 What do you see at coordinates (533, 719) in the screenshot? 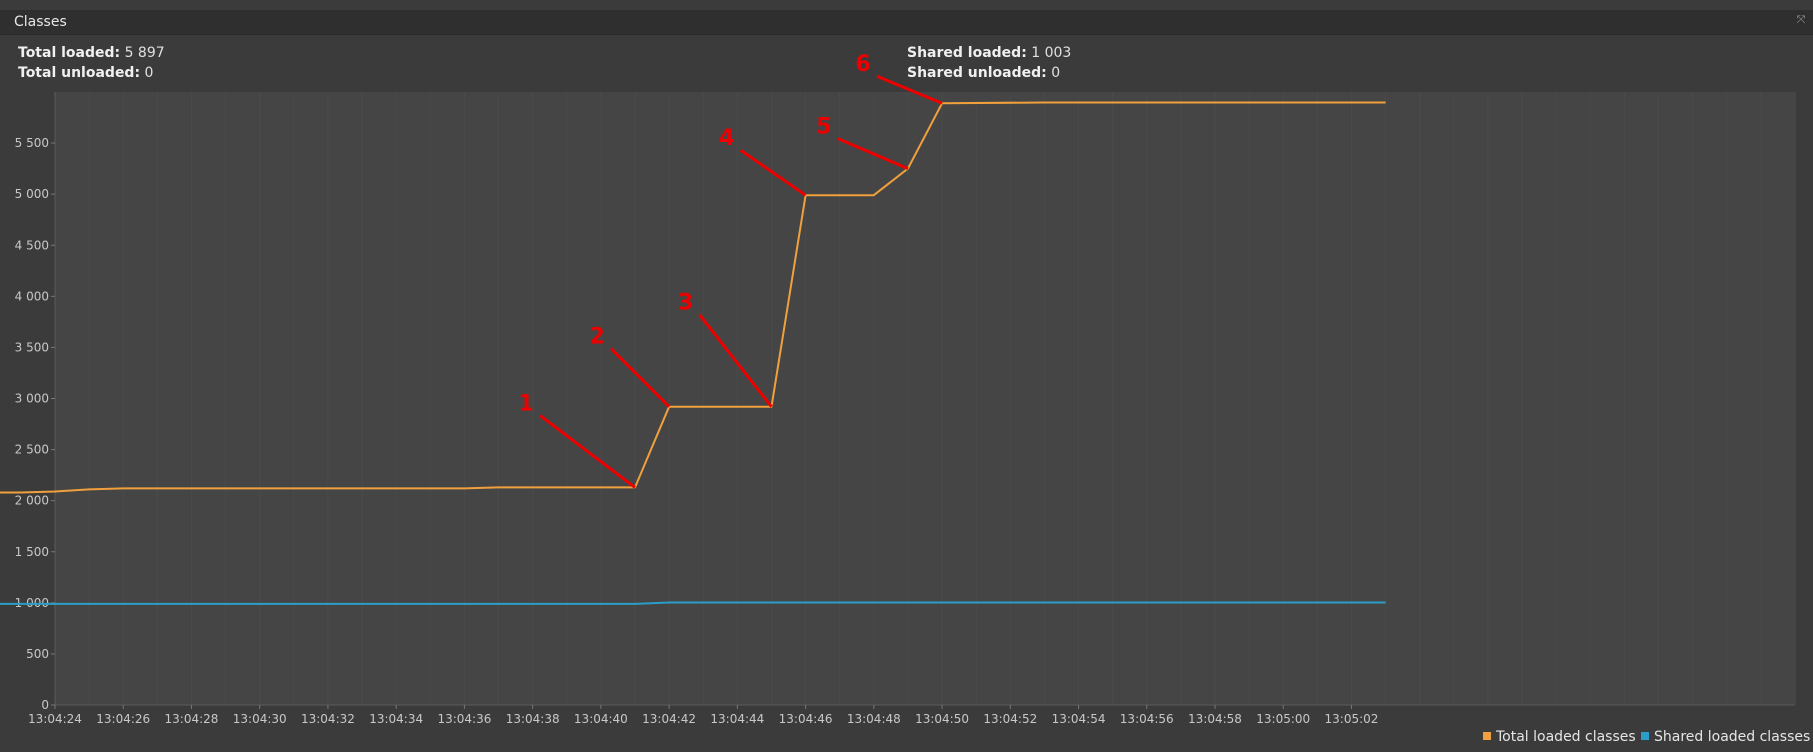
I see `x-tick-label: 13:04:38` at bounding box center [533, 719].